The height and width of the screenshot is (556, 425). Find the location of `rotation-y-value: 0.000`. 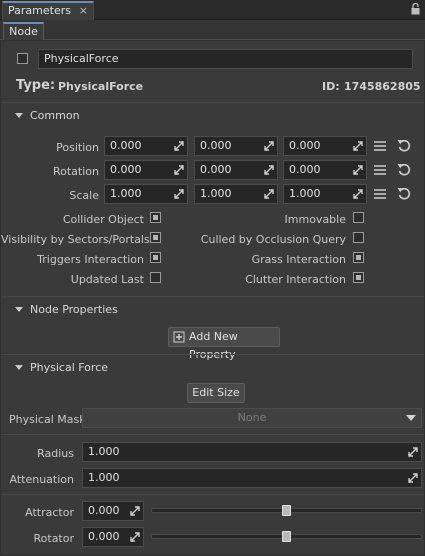

rotation-y-value: 0.000 is located at coordinates (216, 169).